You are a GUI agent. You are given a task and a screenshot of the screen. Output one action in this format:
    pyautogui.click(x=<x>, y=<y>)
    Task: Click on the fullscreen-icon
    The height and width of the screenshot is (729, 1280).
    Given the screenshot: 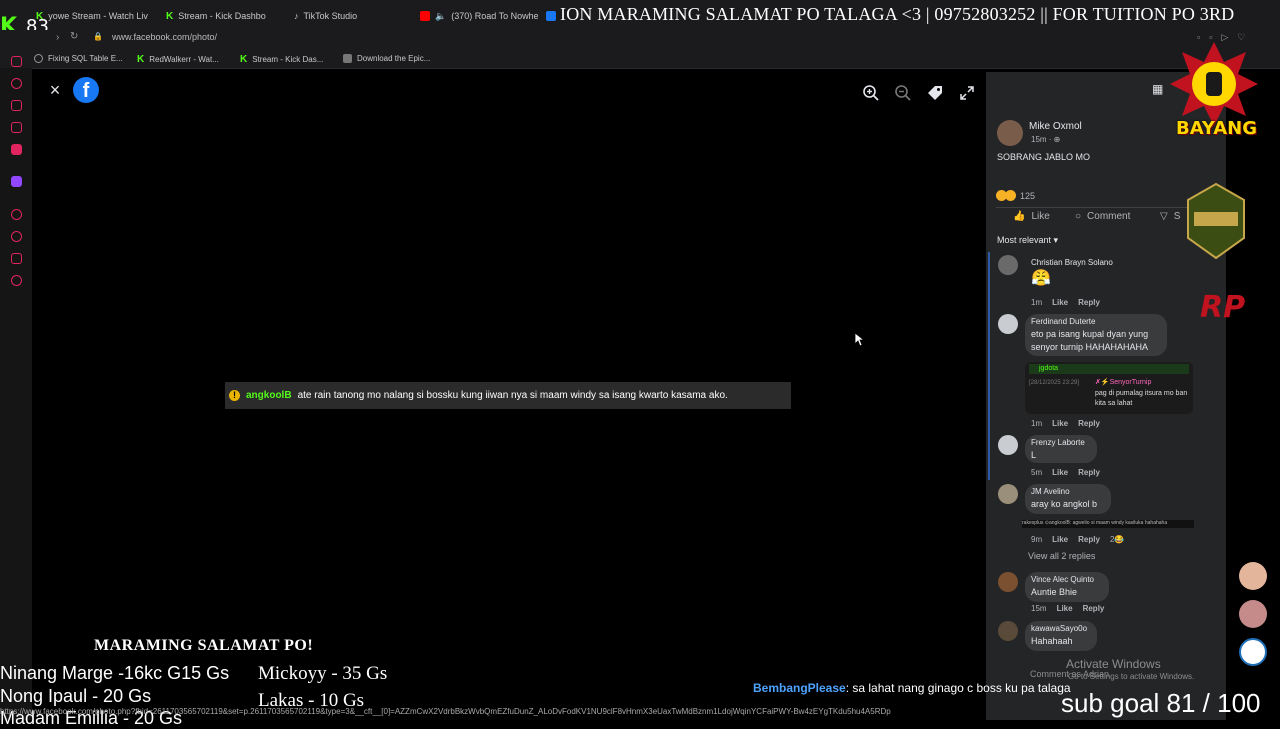 What is the action you would take?
    pyautogui.click(x=967, y=93)
    